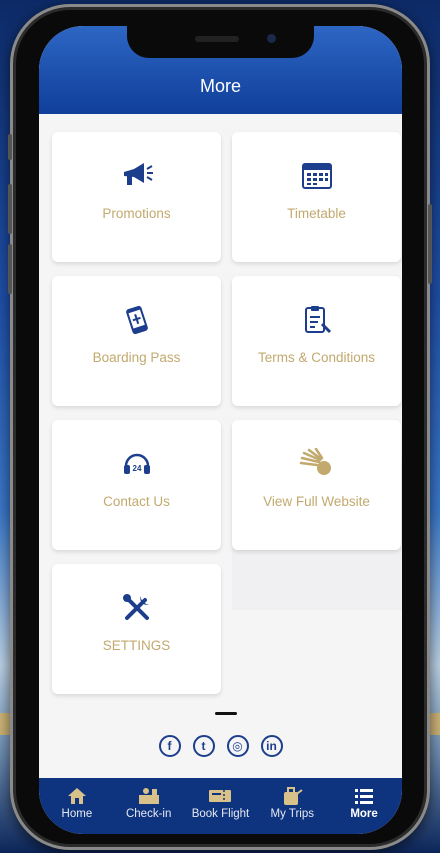  What do you see at coordinates (136, 197) in the screenshot?
I see `menu-item-promotions: Promotions` at bounding box center [136, 197].